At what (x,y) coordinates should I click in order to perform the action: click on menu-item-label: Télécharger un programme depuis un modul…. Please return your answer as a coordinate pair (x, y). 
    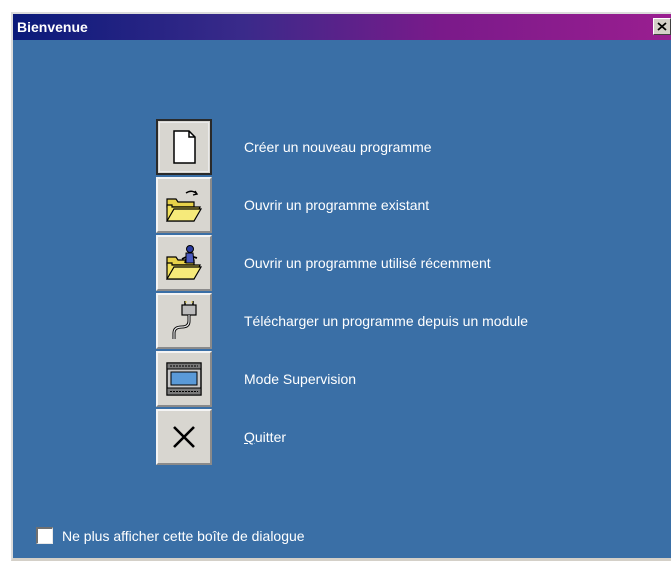
    Looking at the image, I should click on (386, 321).